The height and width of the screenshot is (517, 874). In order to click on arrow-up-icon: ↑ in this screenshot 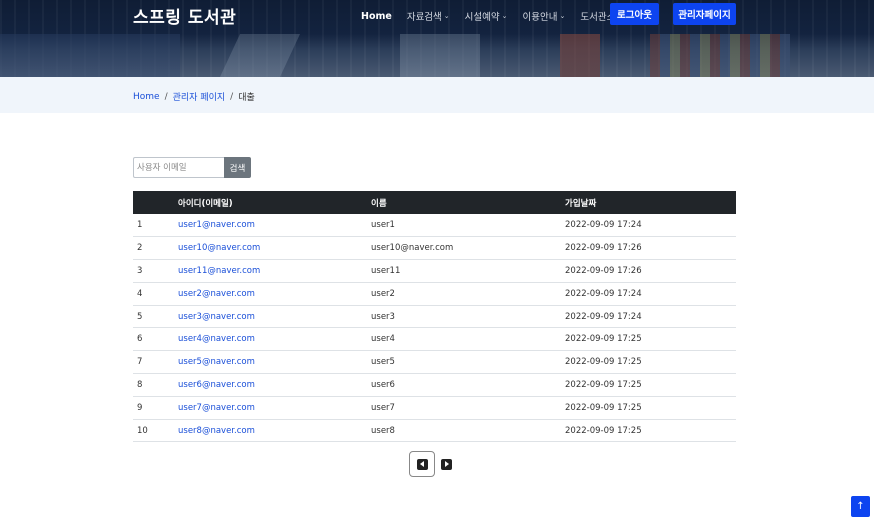, I will do `click(860, 506)`.